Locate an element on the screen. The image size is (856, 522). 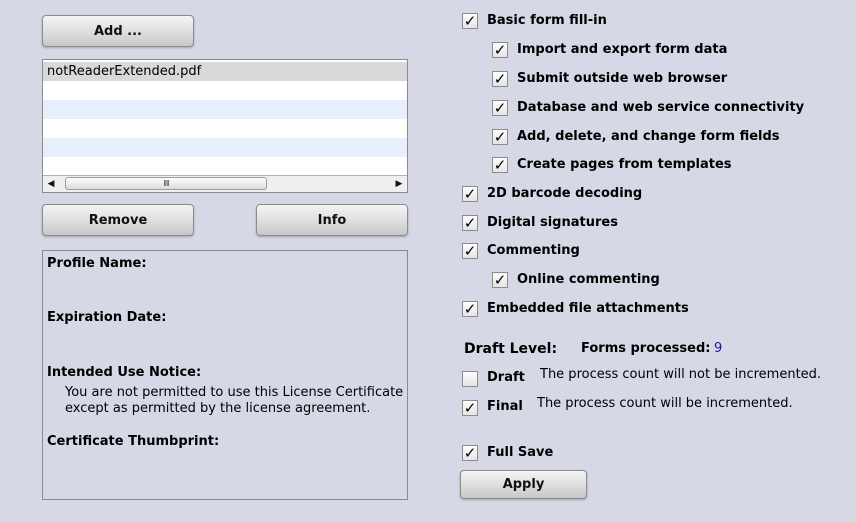
profile-name-label: Profile Name: is located at coordinates (97, 263).